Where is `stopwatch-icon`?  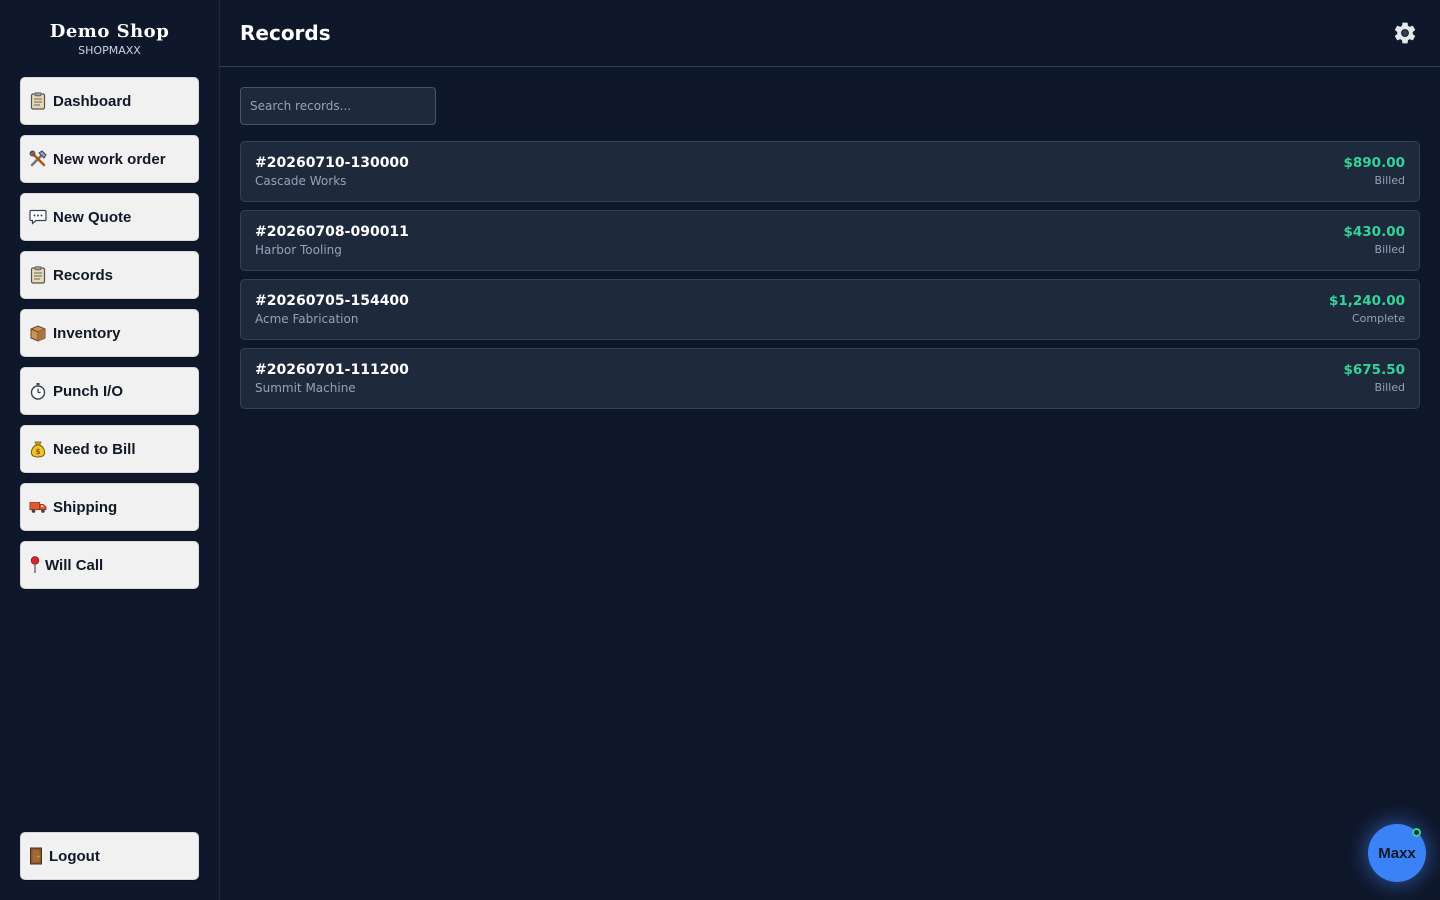 stopwatch-icon is located at coordinates (38, 391).